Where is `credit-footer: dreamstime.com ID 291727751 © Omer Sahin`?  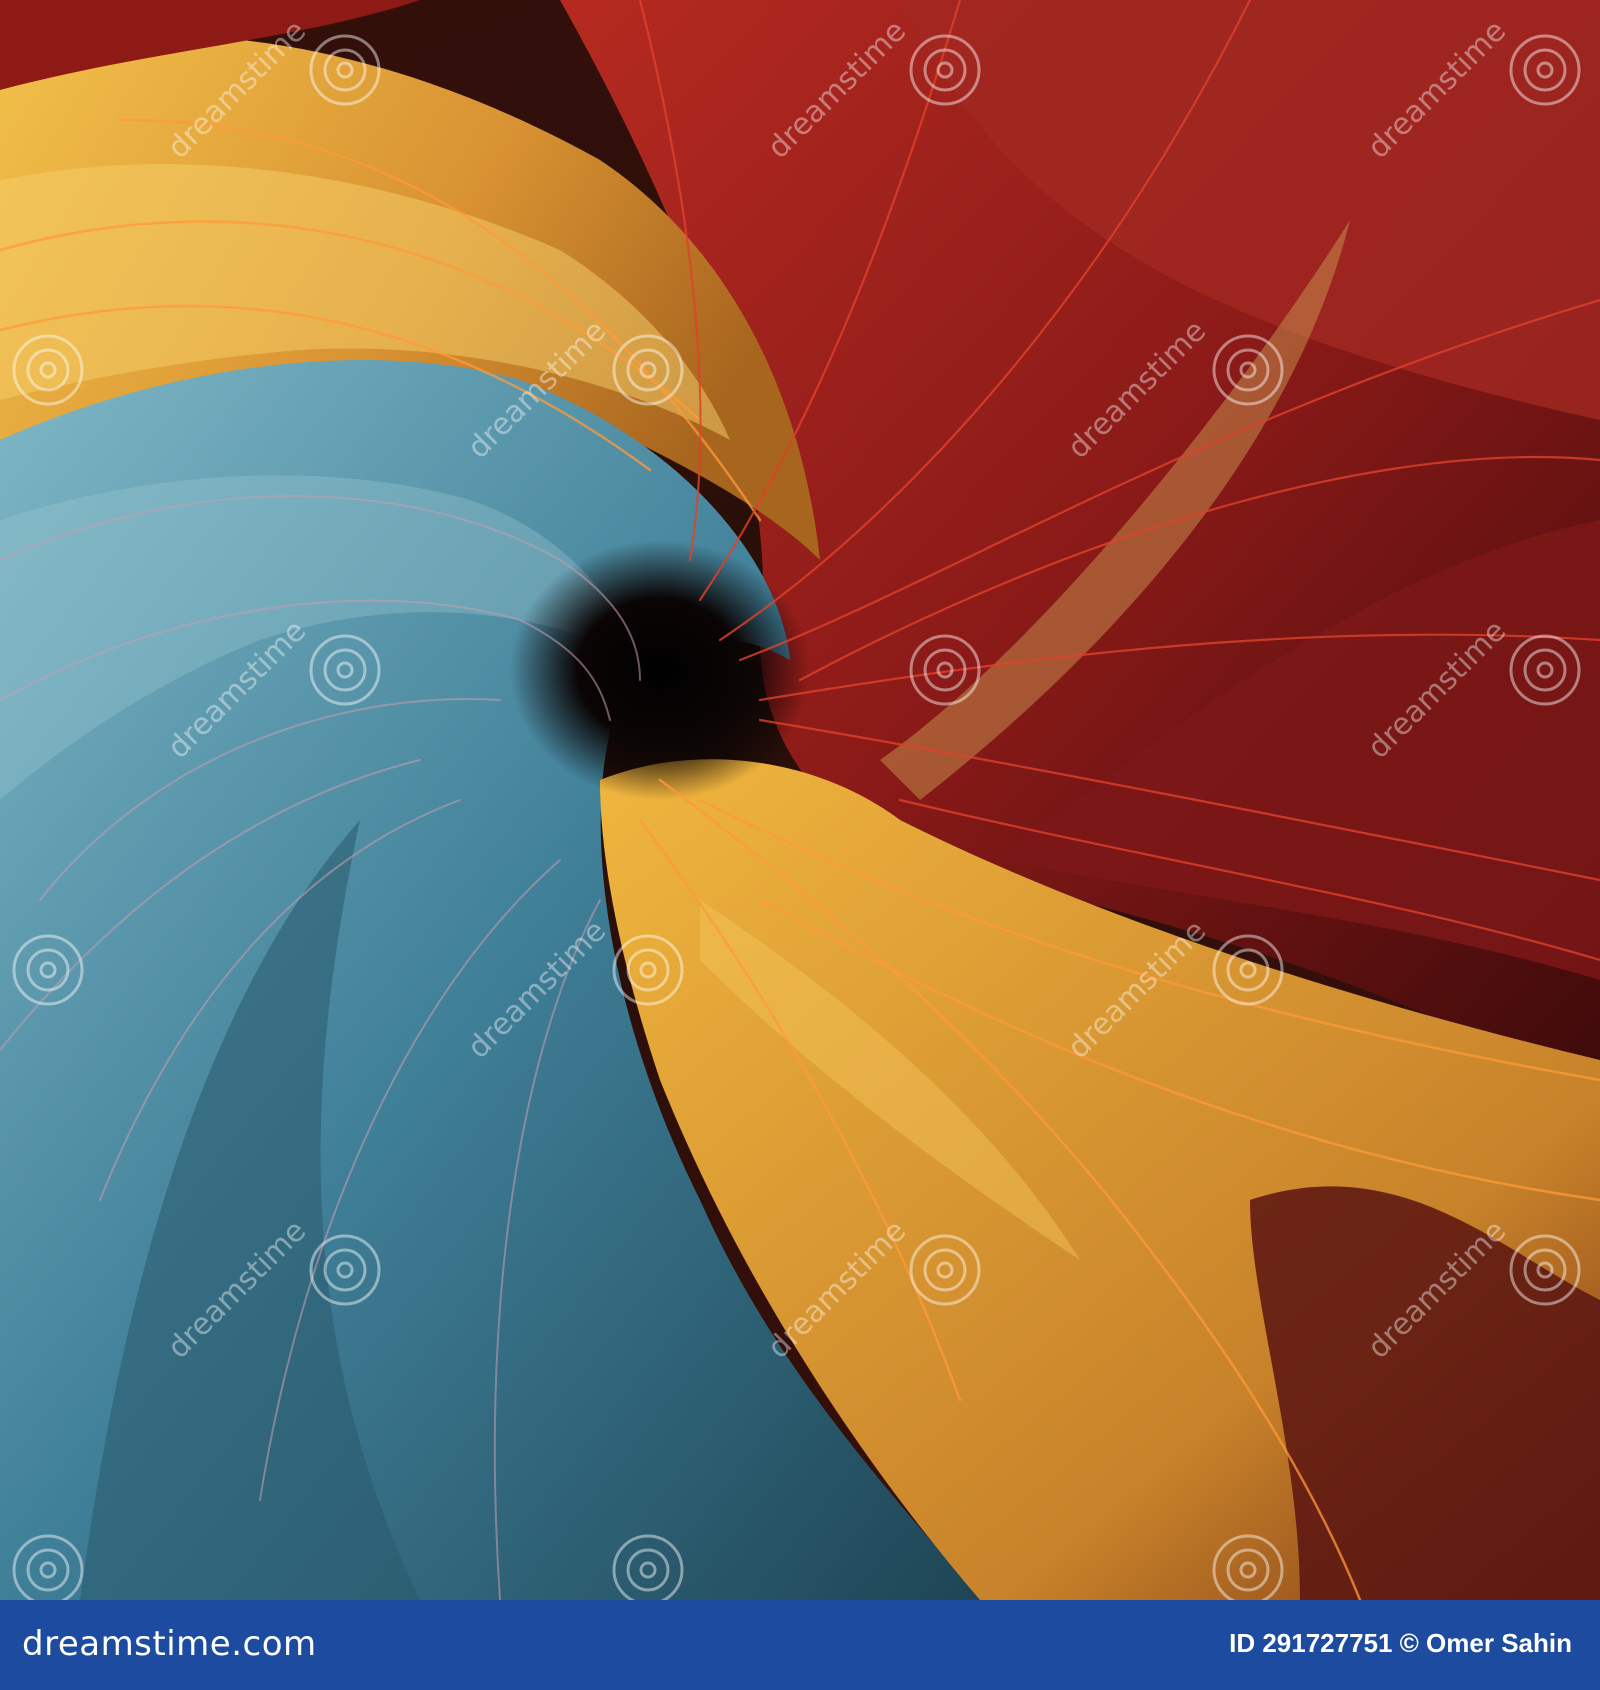 credit-footer: dreamstime.com ID 291727751 © Omer Sahin is located at coordinates (800, 1645).